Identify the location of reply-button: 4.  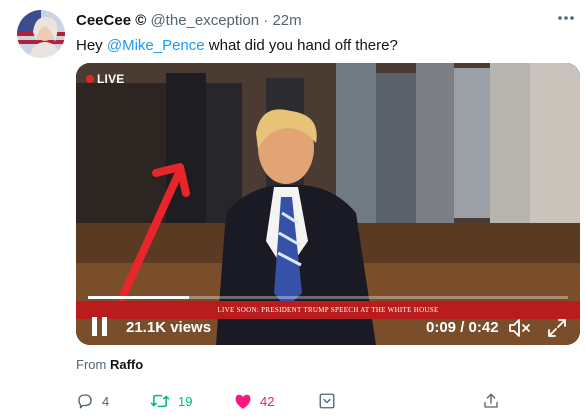
(92, 401).